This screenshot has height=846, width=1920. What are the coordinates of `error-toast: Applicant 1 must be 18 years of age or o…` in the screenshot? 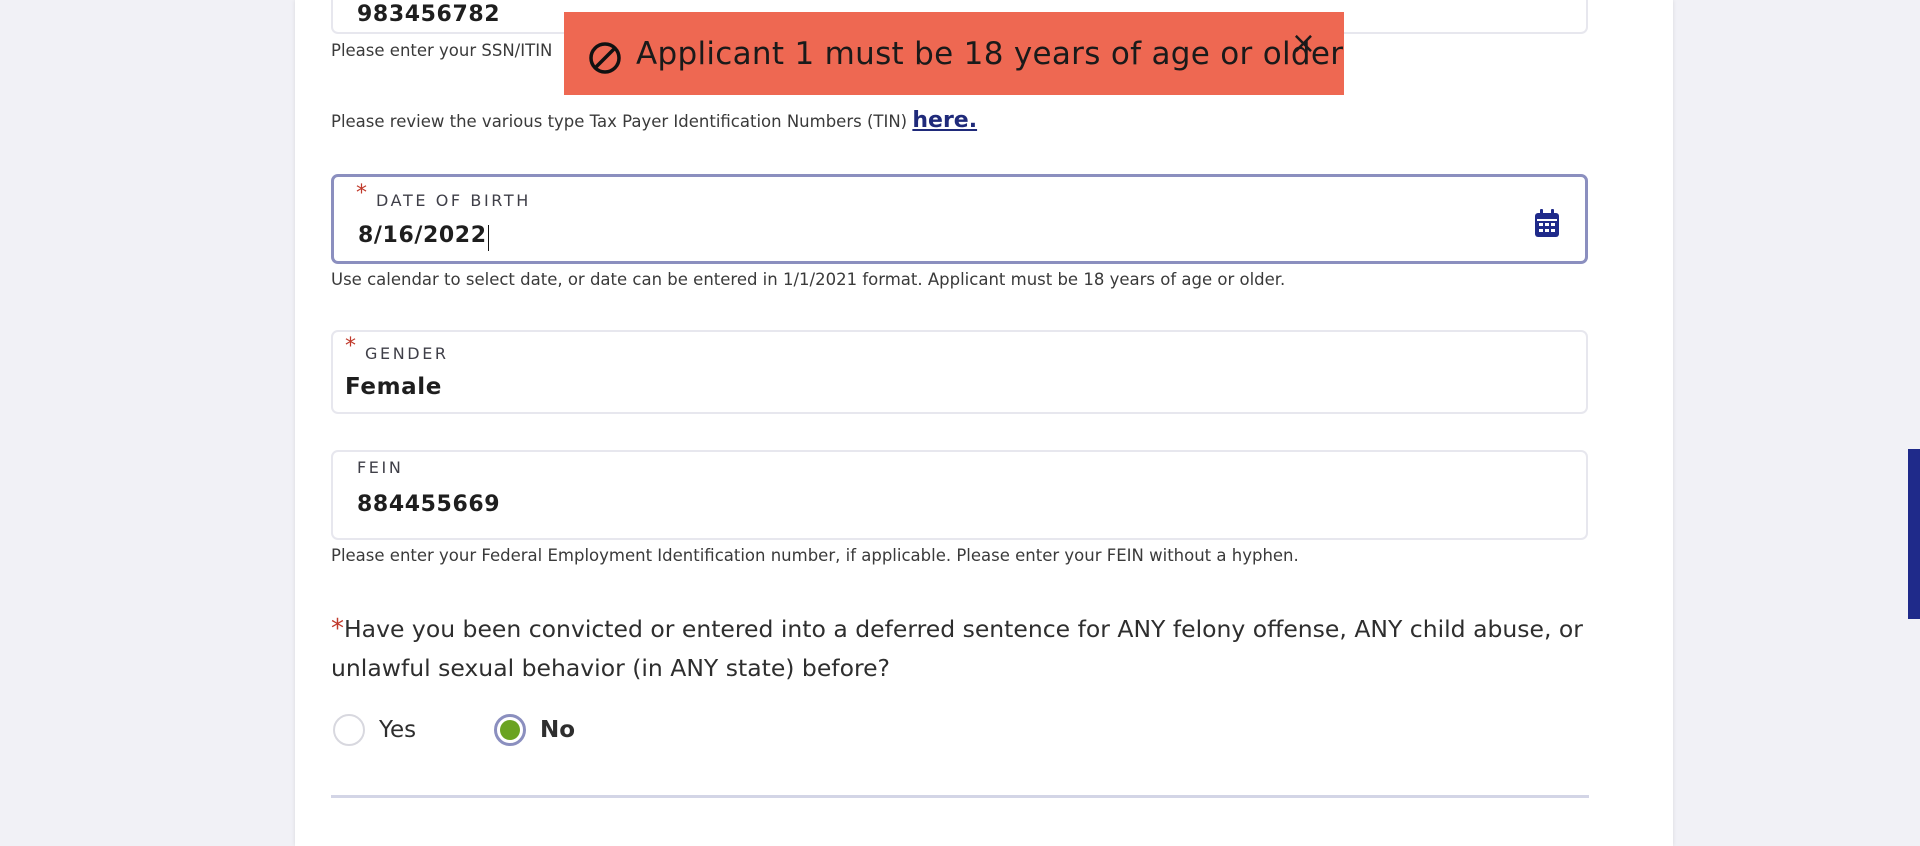 It's located at (954, 53).